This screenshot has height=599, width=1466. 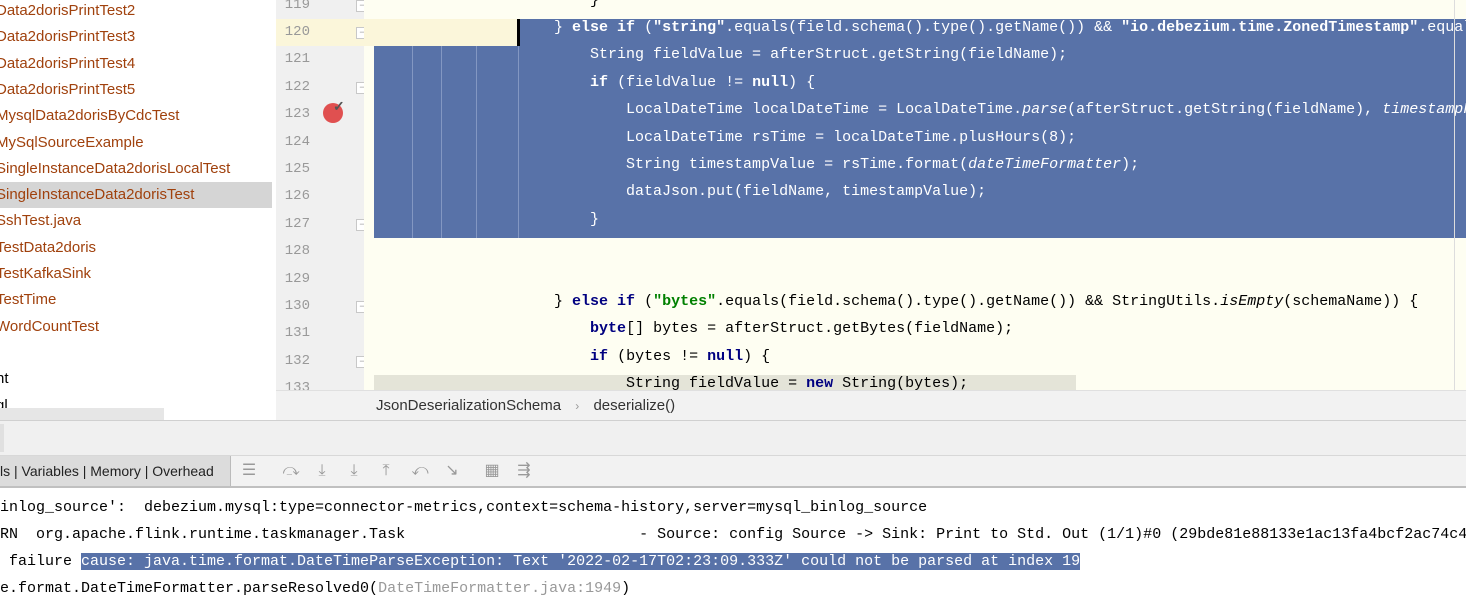 What do you see at coordinates (452, 471) in the screenshot?
I see `run-to-cursor-icon: ↘` at bounding box center [452, 471].